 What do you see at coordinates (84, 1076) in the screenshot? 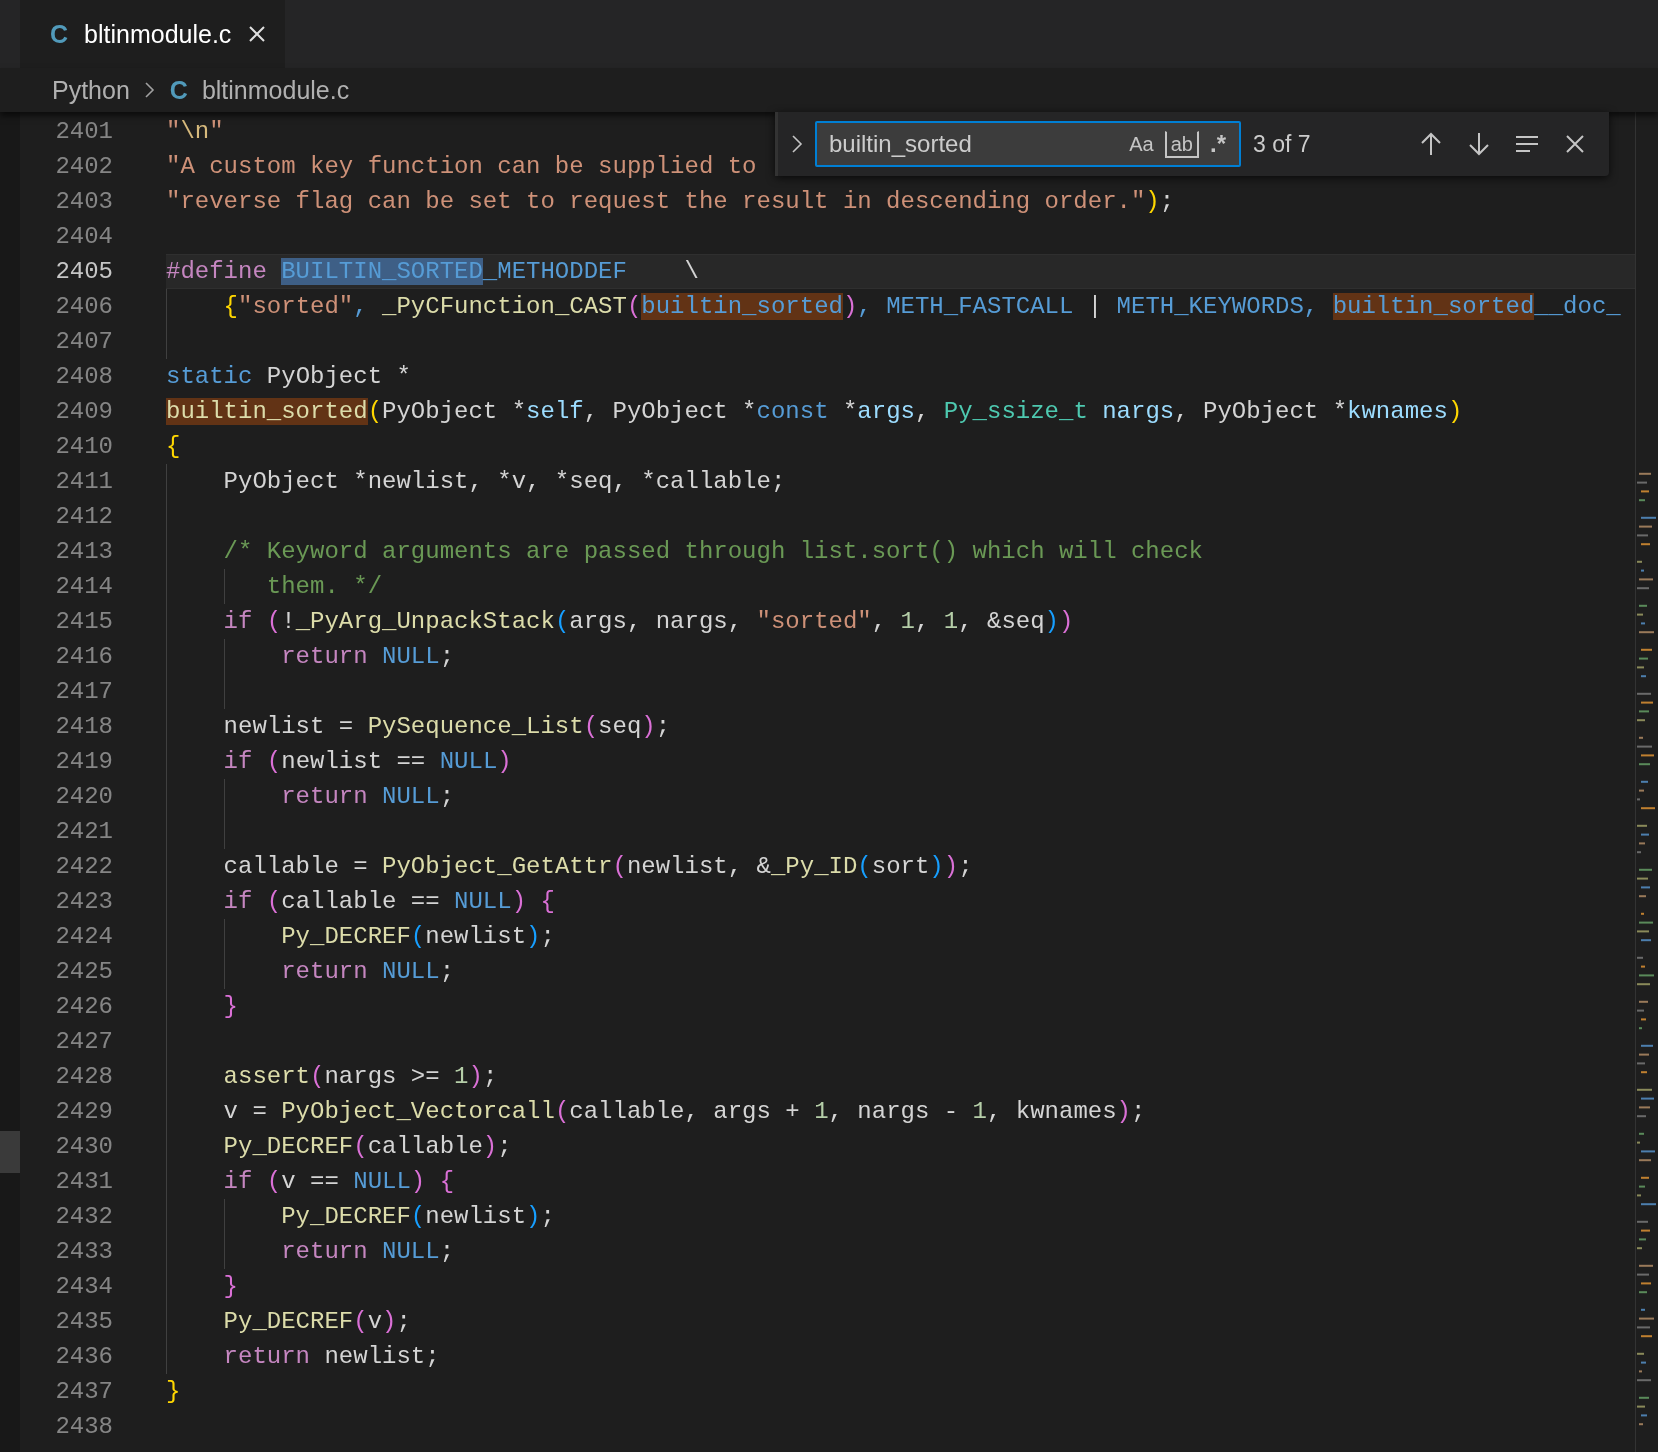
I see `line-number: 2428` at bounding box center [84, 1076].